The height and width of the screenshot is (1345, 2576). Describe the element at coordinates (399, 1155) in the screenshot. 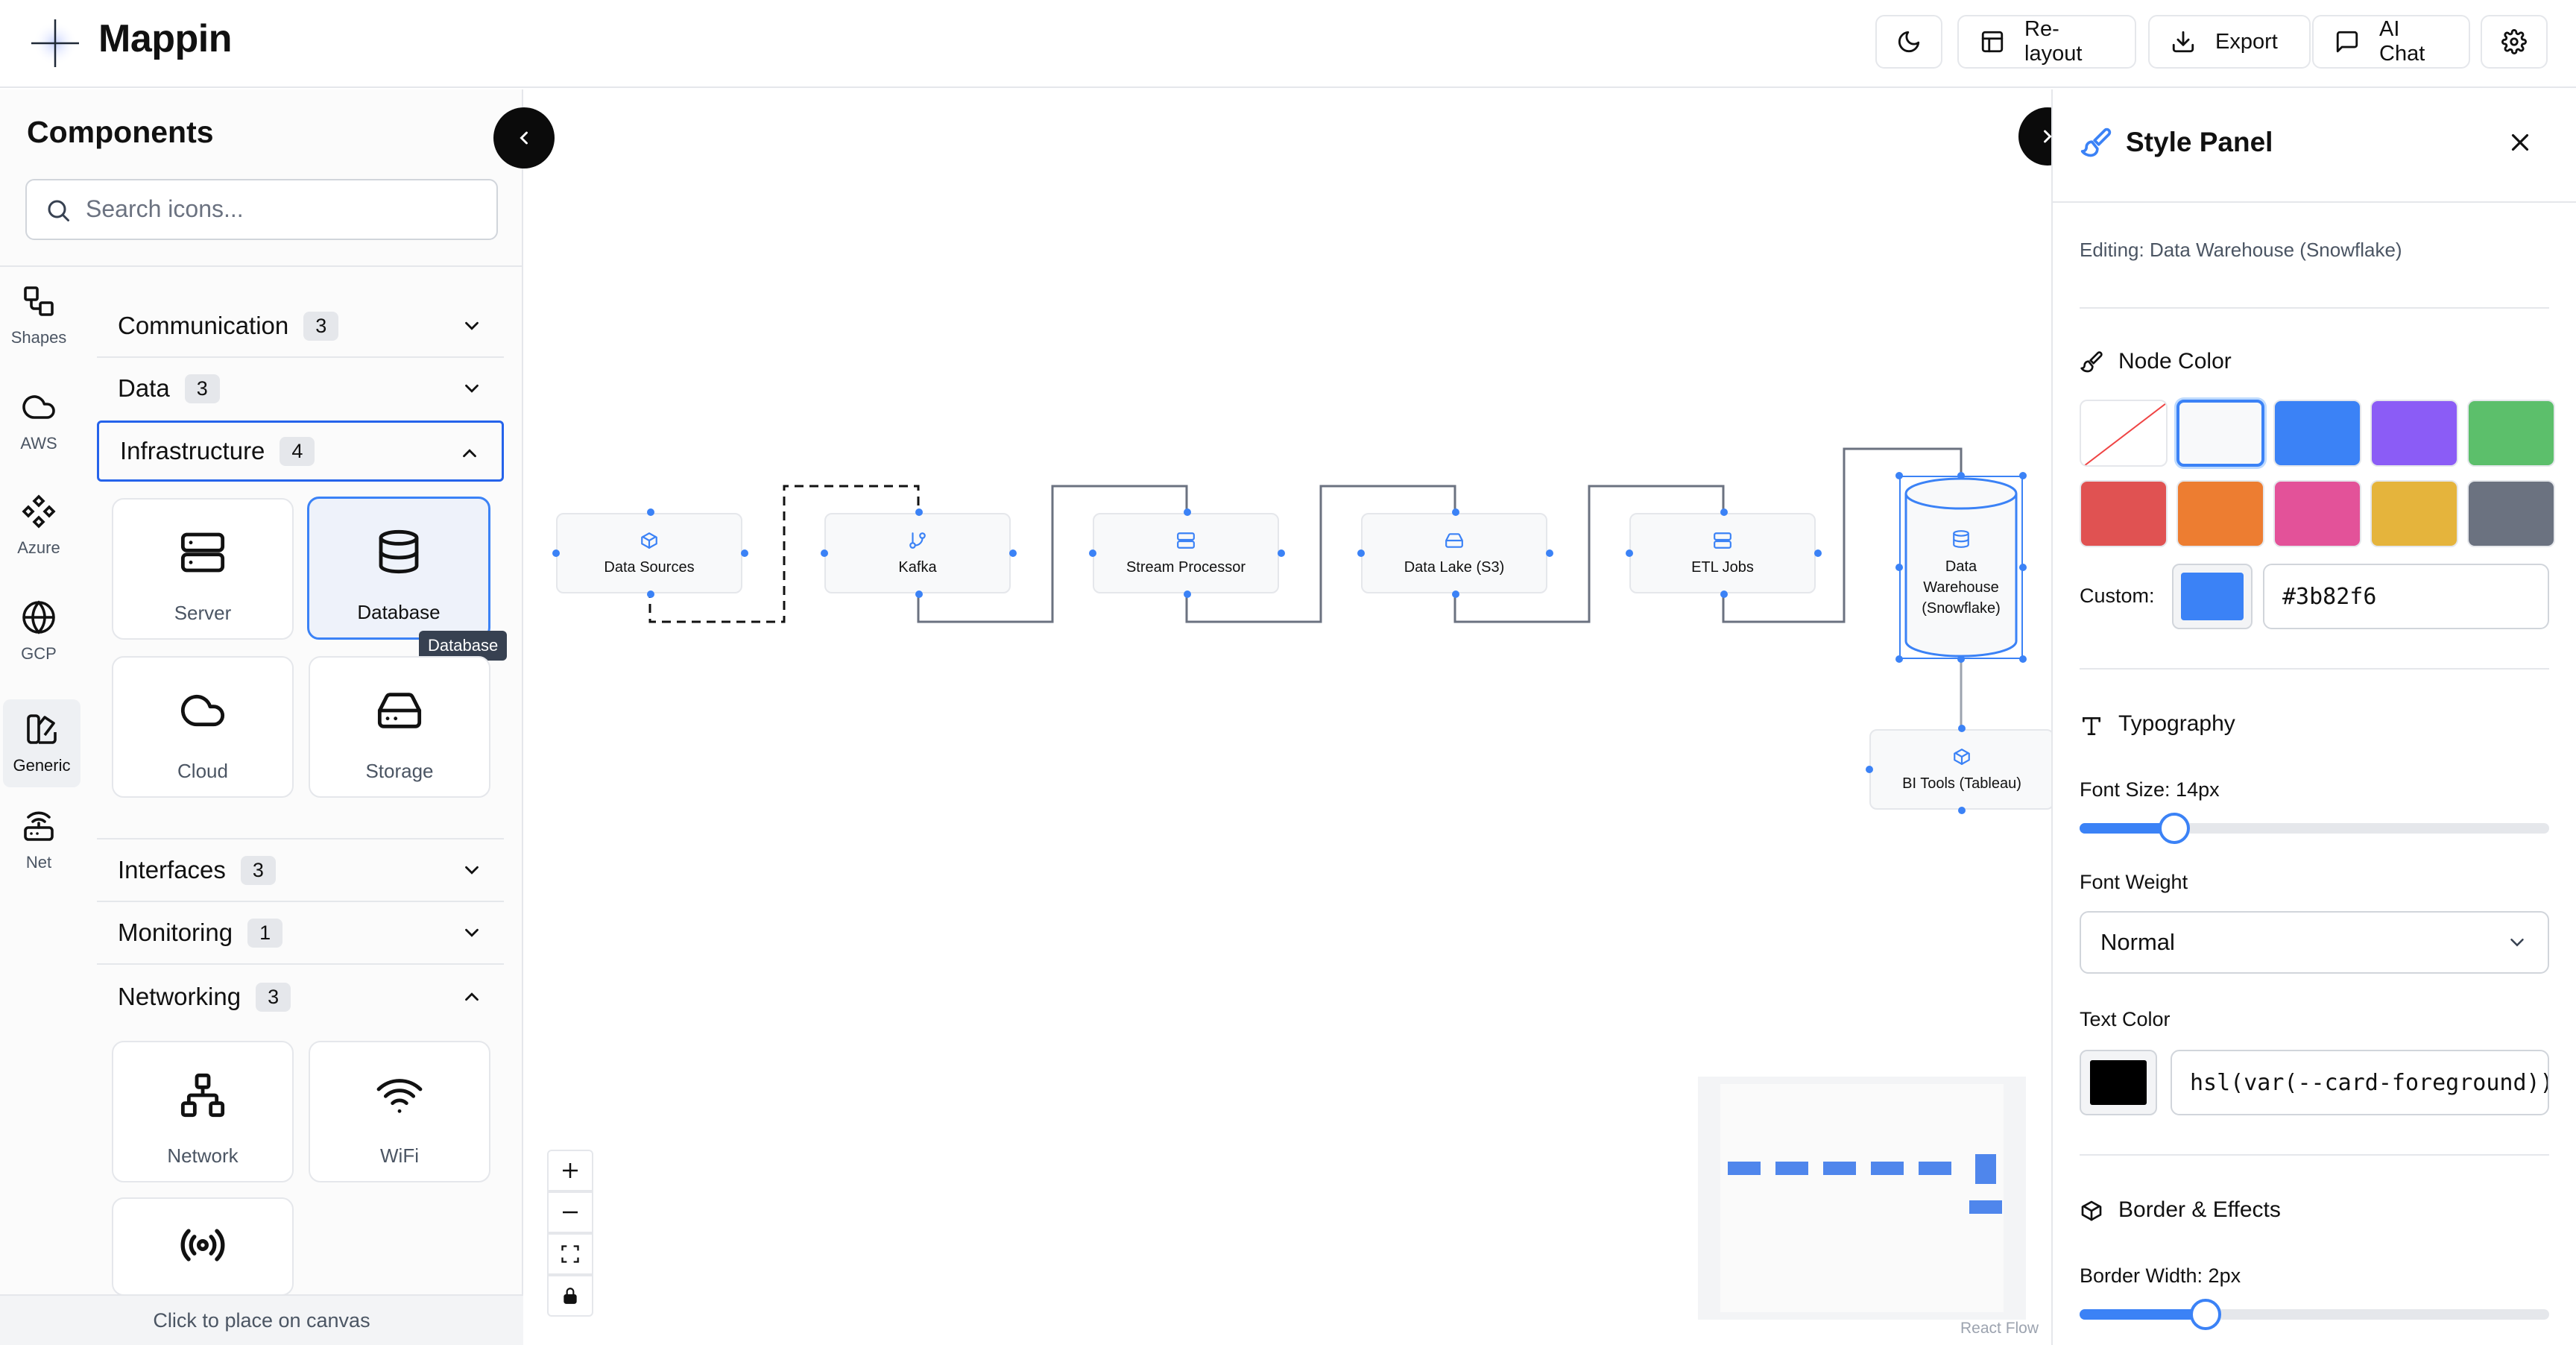

I see `tile-label: WiFi` at that location.